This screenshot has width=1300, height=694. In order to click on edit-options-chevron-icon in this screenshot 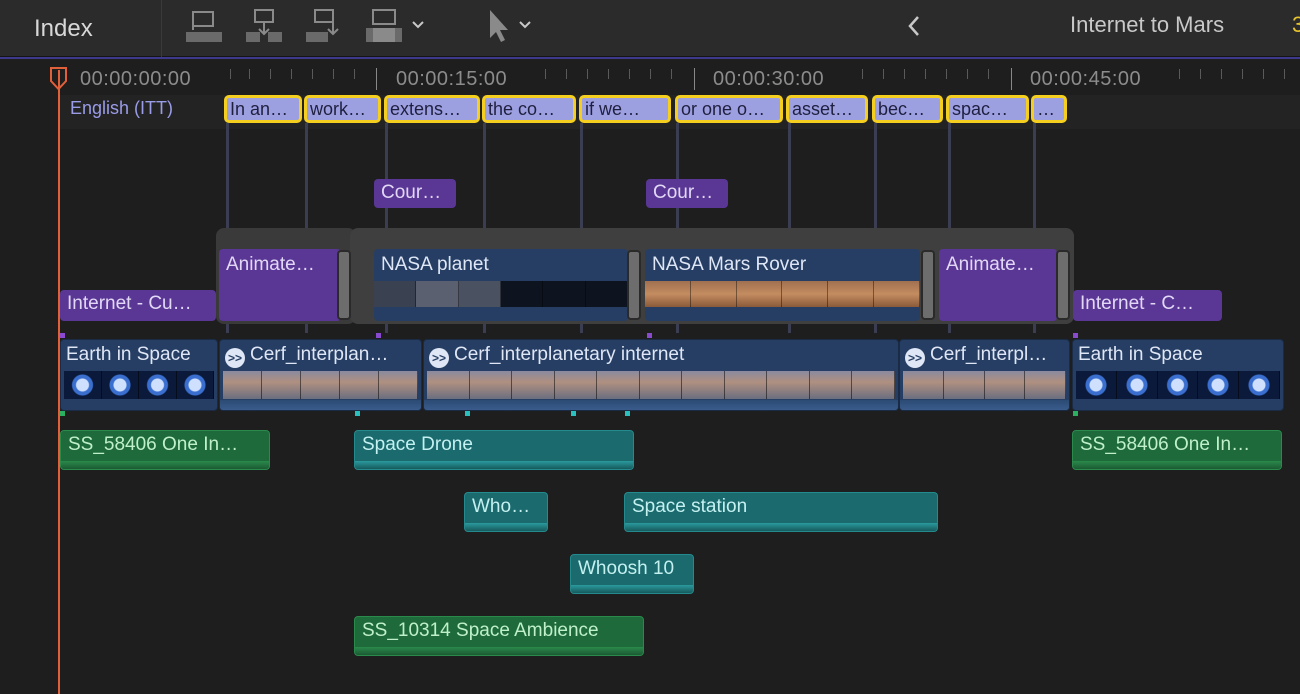, I will do `click(418, 25)`.